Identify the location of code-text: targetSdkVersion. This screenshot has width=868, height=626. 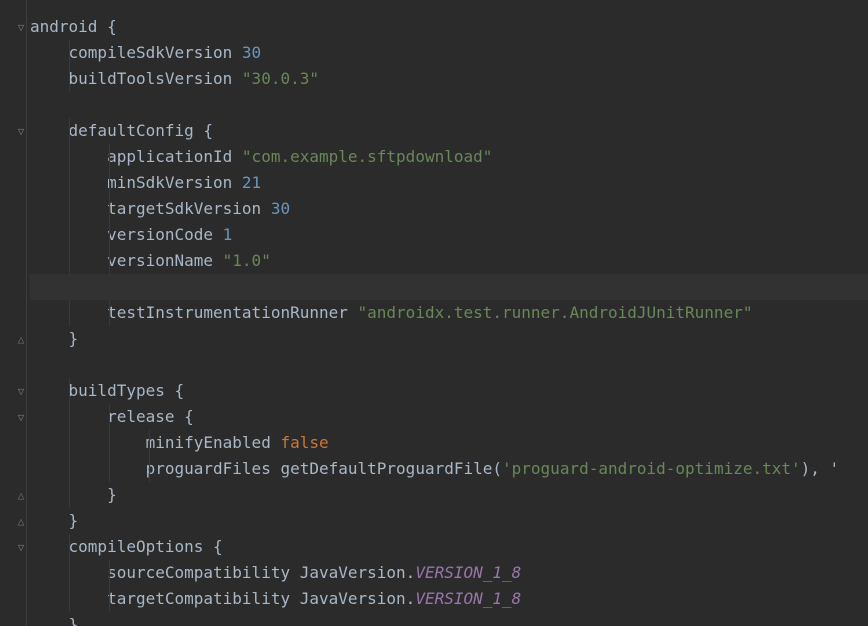
(150, 208).